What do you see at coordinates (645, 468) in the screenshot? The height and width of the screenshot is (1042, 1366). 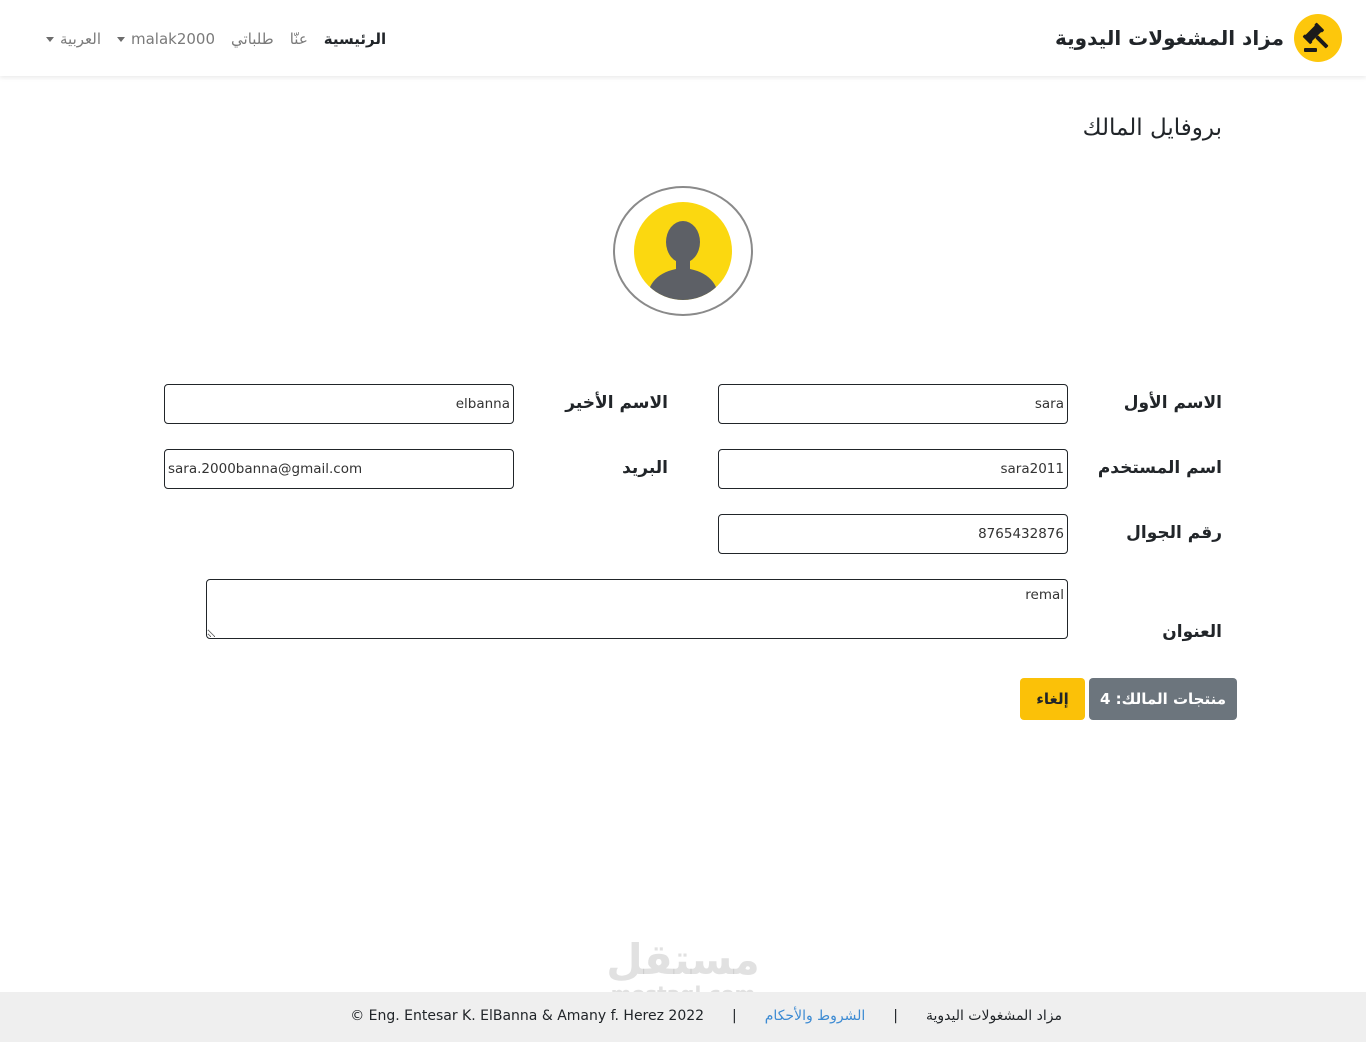 I see `email-label: البريد` at bounding box center [645, 468].